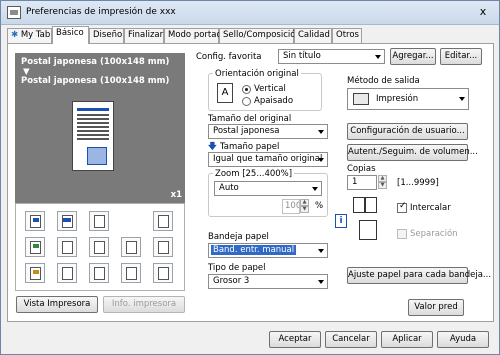 This screenshot has height=355, width=500. I want to click on collate-checkbox, so click(402, 207).